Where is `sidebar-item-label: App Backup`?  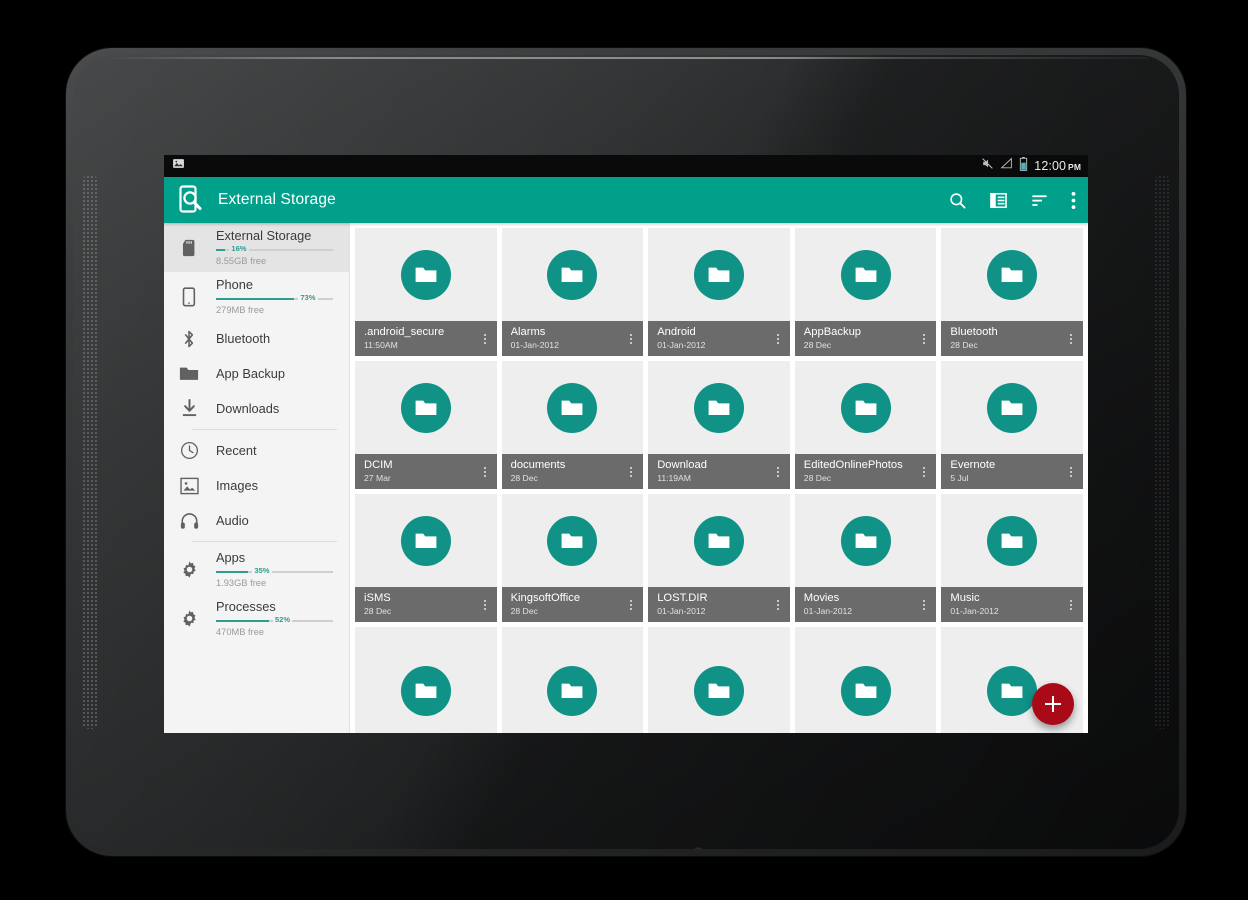 sidebar-item-label: App Backup is located at coordinates (251, 373).